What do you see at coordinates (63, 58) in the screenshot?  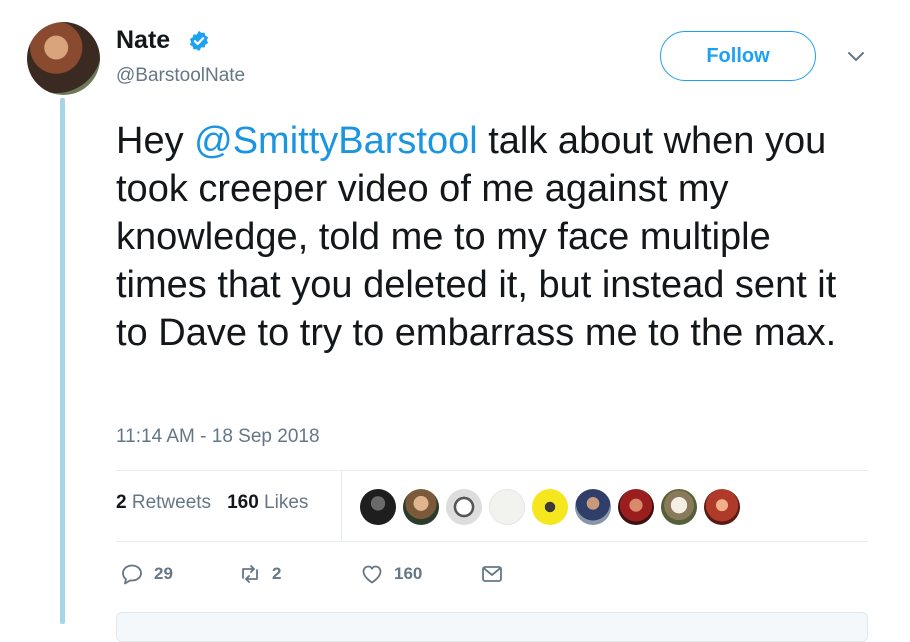 I see `avatar` at bounding box center [63, 58].